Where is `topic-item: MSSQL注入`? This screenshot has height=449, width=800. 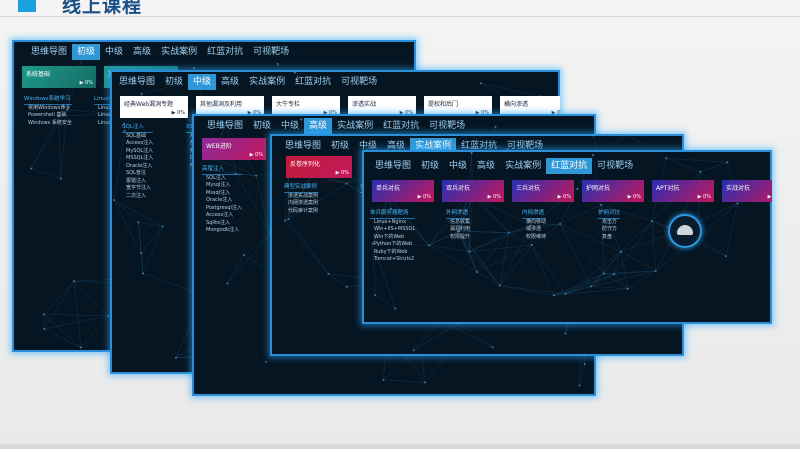 topic-item: MSSQL注入 is located at coordinates (137, 159).